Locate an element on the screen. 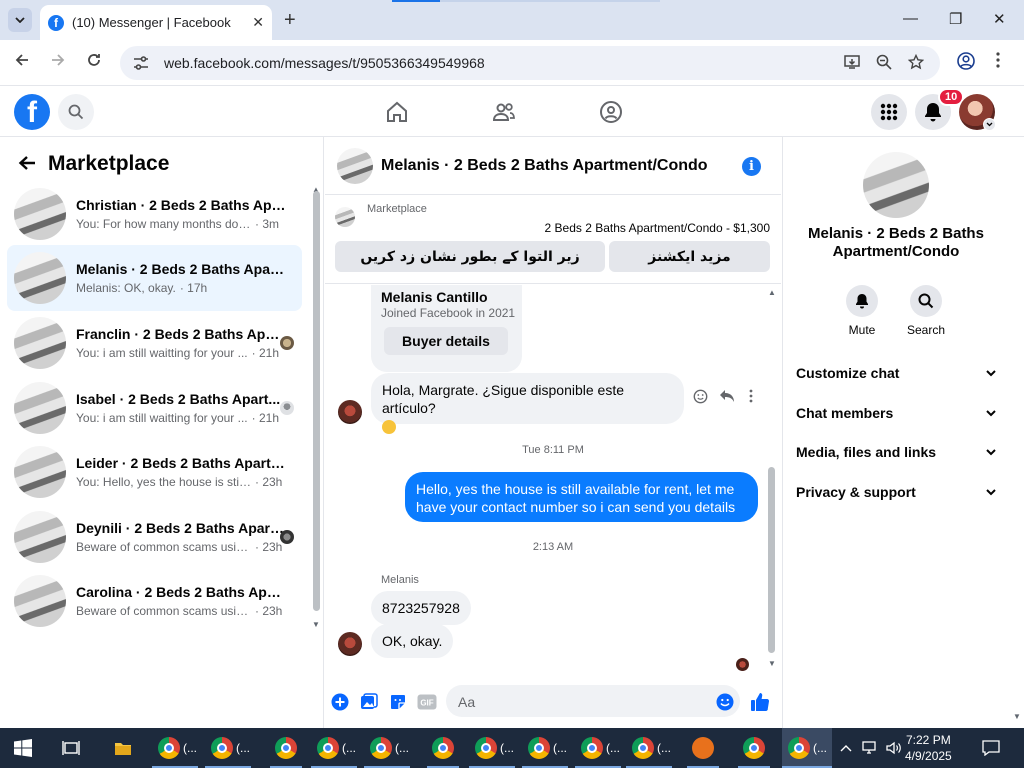 This screenshot has height=768, width=1024. search-action: Search is located at coordinates (926, 311).